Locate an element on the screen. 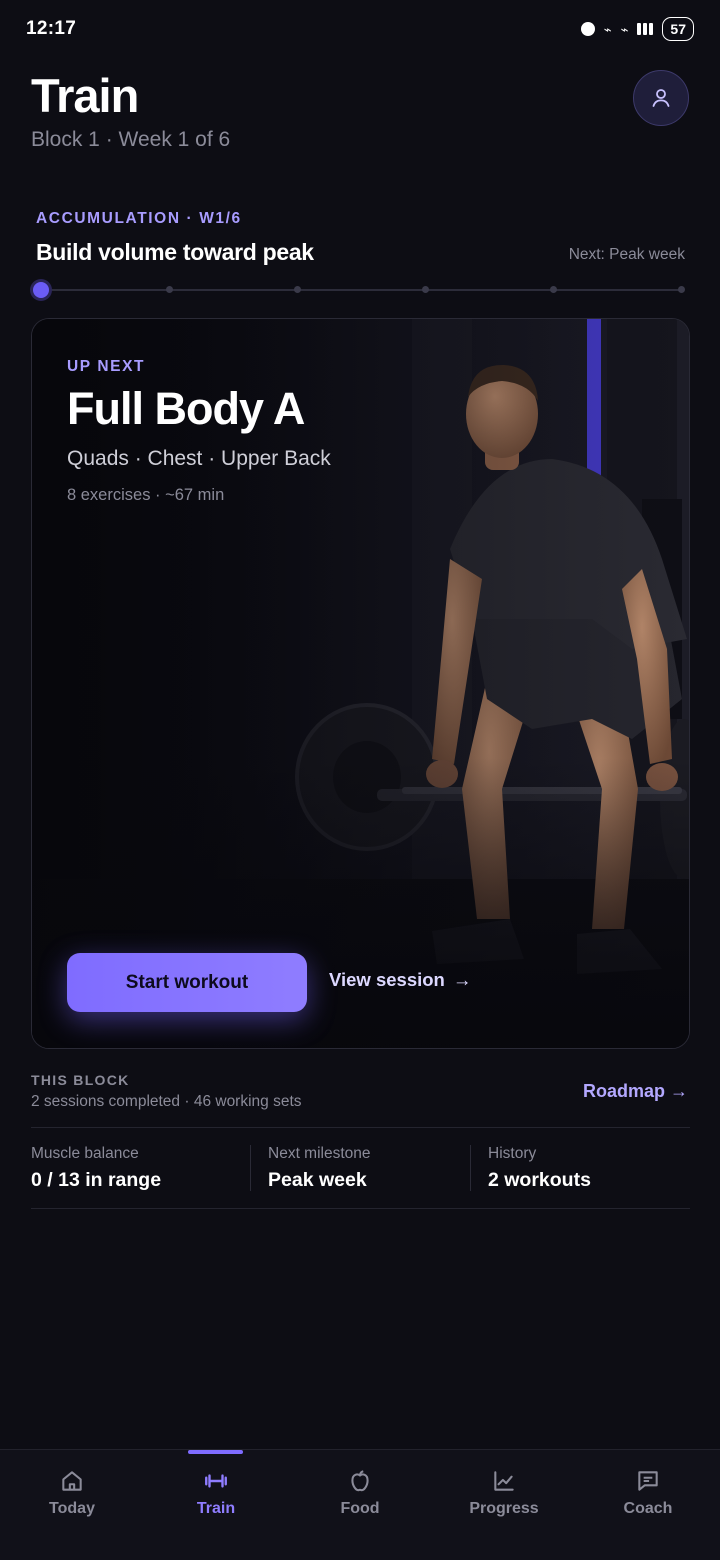  phase-step-current is located at coordinates (41, 290).